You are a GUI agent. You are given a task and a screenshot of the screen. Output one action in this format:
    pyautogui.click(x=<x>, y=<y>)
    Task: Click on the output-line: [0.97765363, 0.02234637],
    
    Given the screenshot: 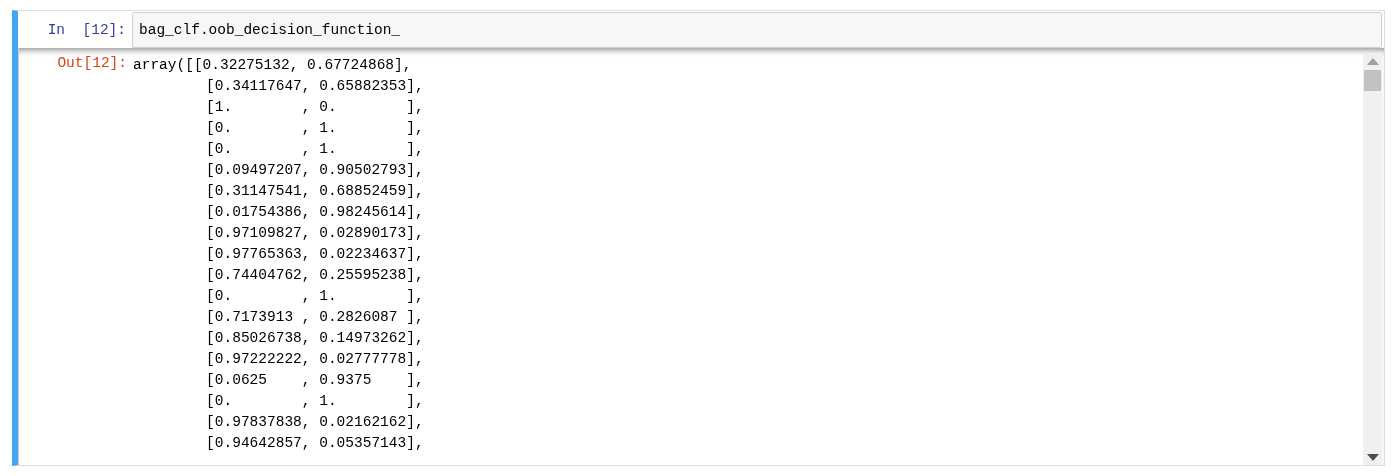 What is the action you would take?
    pyautogui.click(x=314, y=254)
    